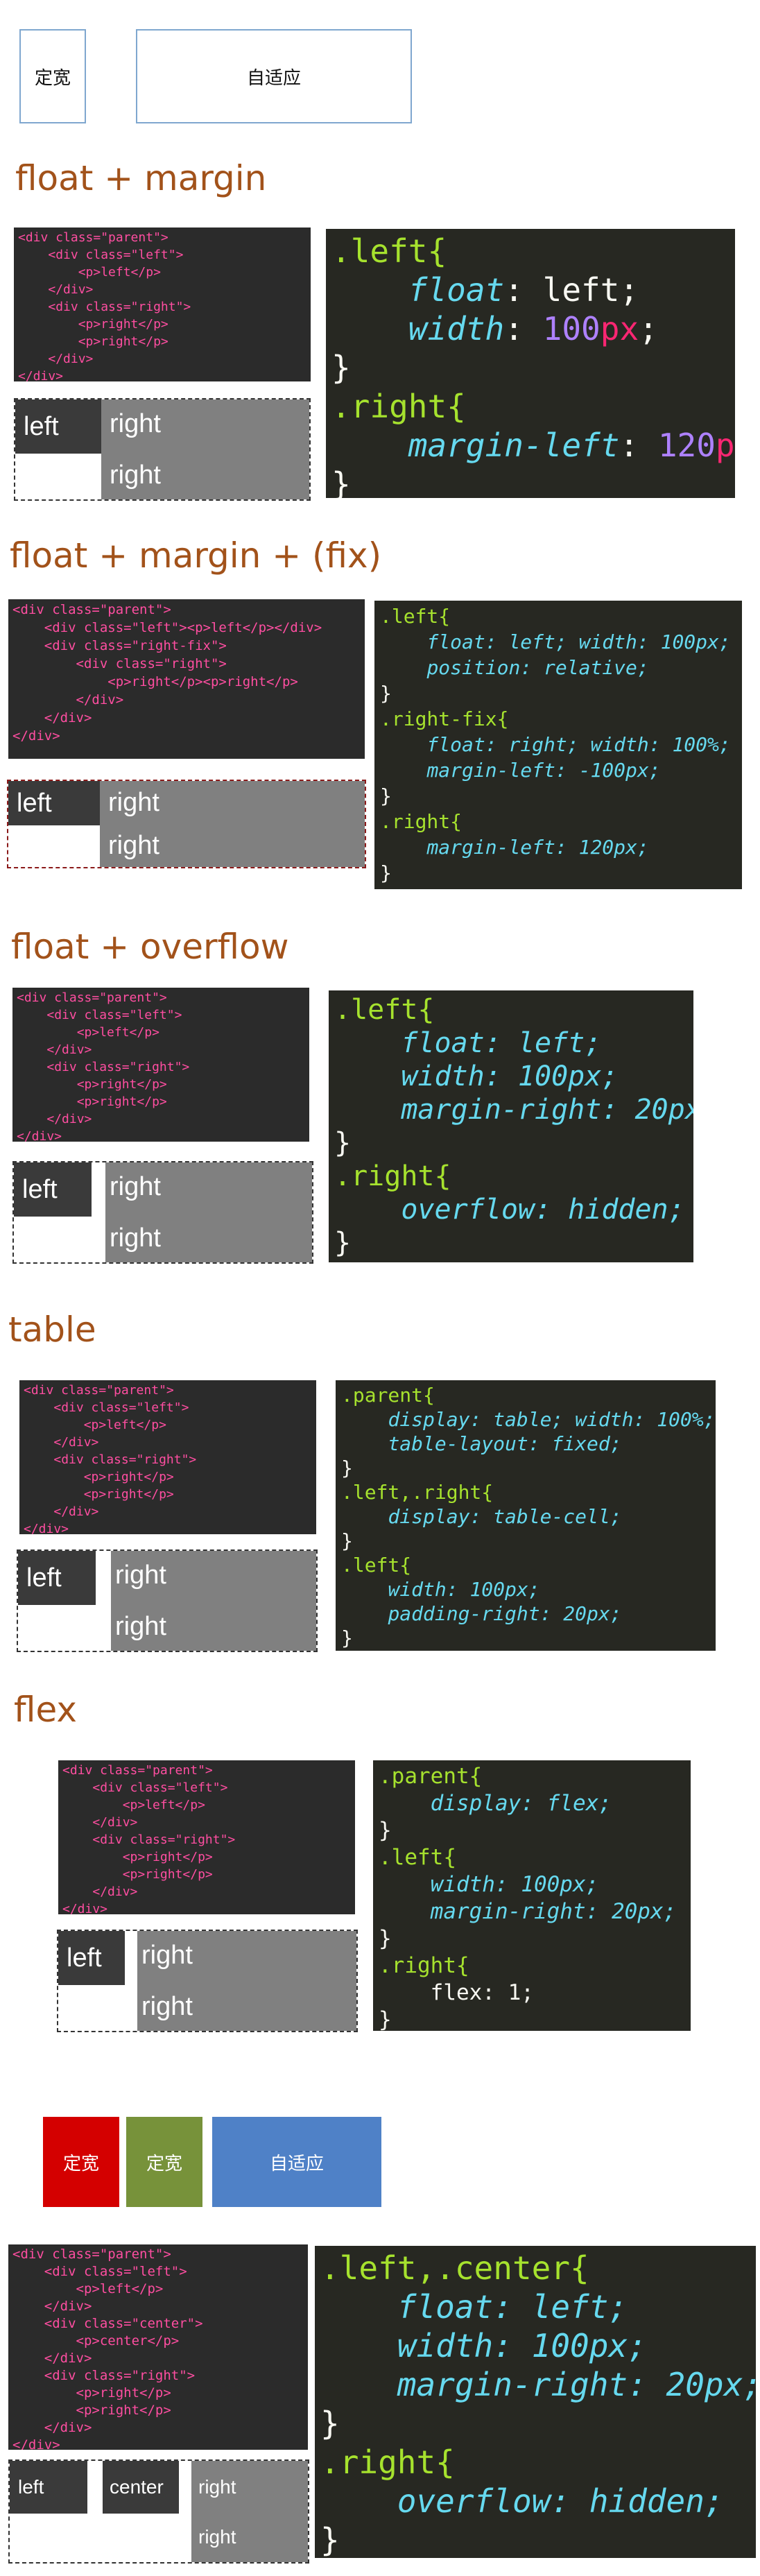 Image resolution: width=760 pixels, height=2576 pixels. I want to click on fixed-width-label: 定宽, so click(164, 2163).